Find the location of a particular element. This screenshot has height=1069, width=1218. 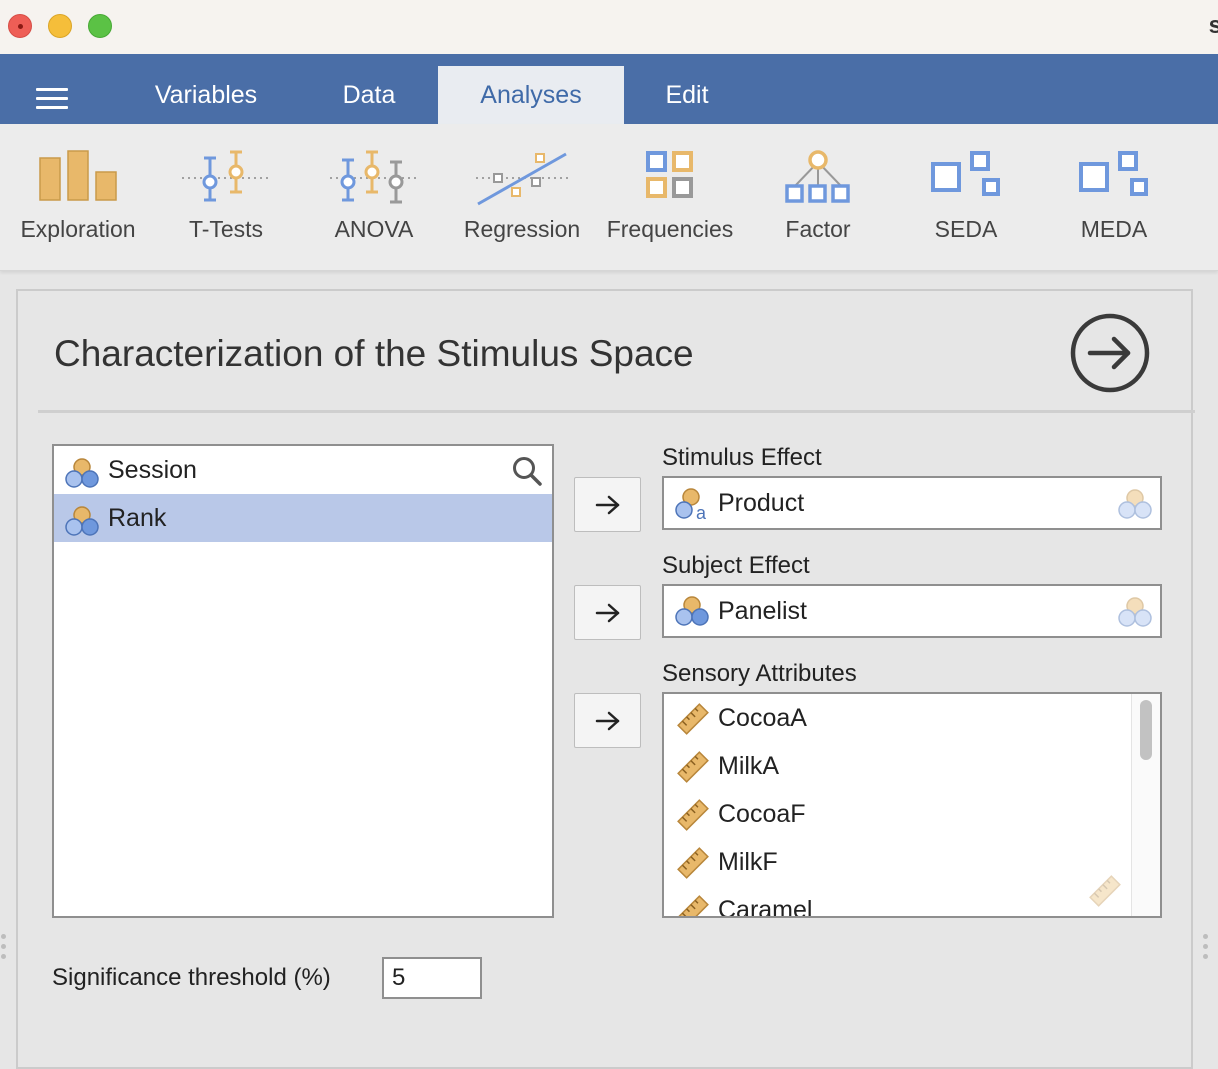

move-to-sensory-attributes-button is located at coordinates (607, 720).